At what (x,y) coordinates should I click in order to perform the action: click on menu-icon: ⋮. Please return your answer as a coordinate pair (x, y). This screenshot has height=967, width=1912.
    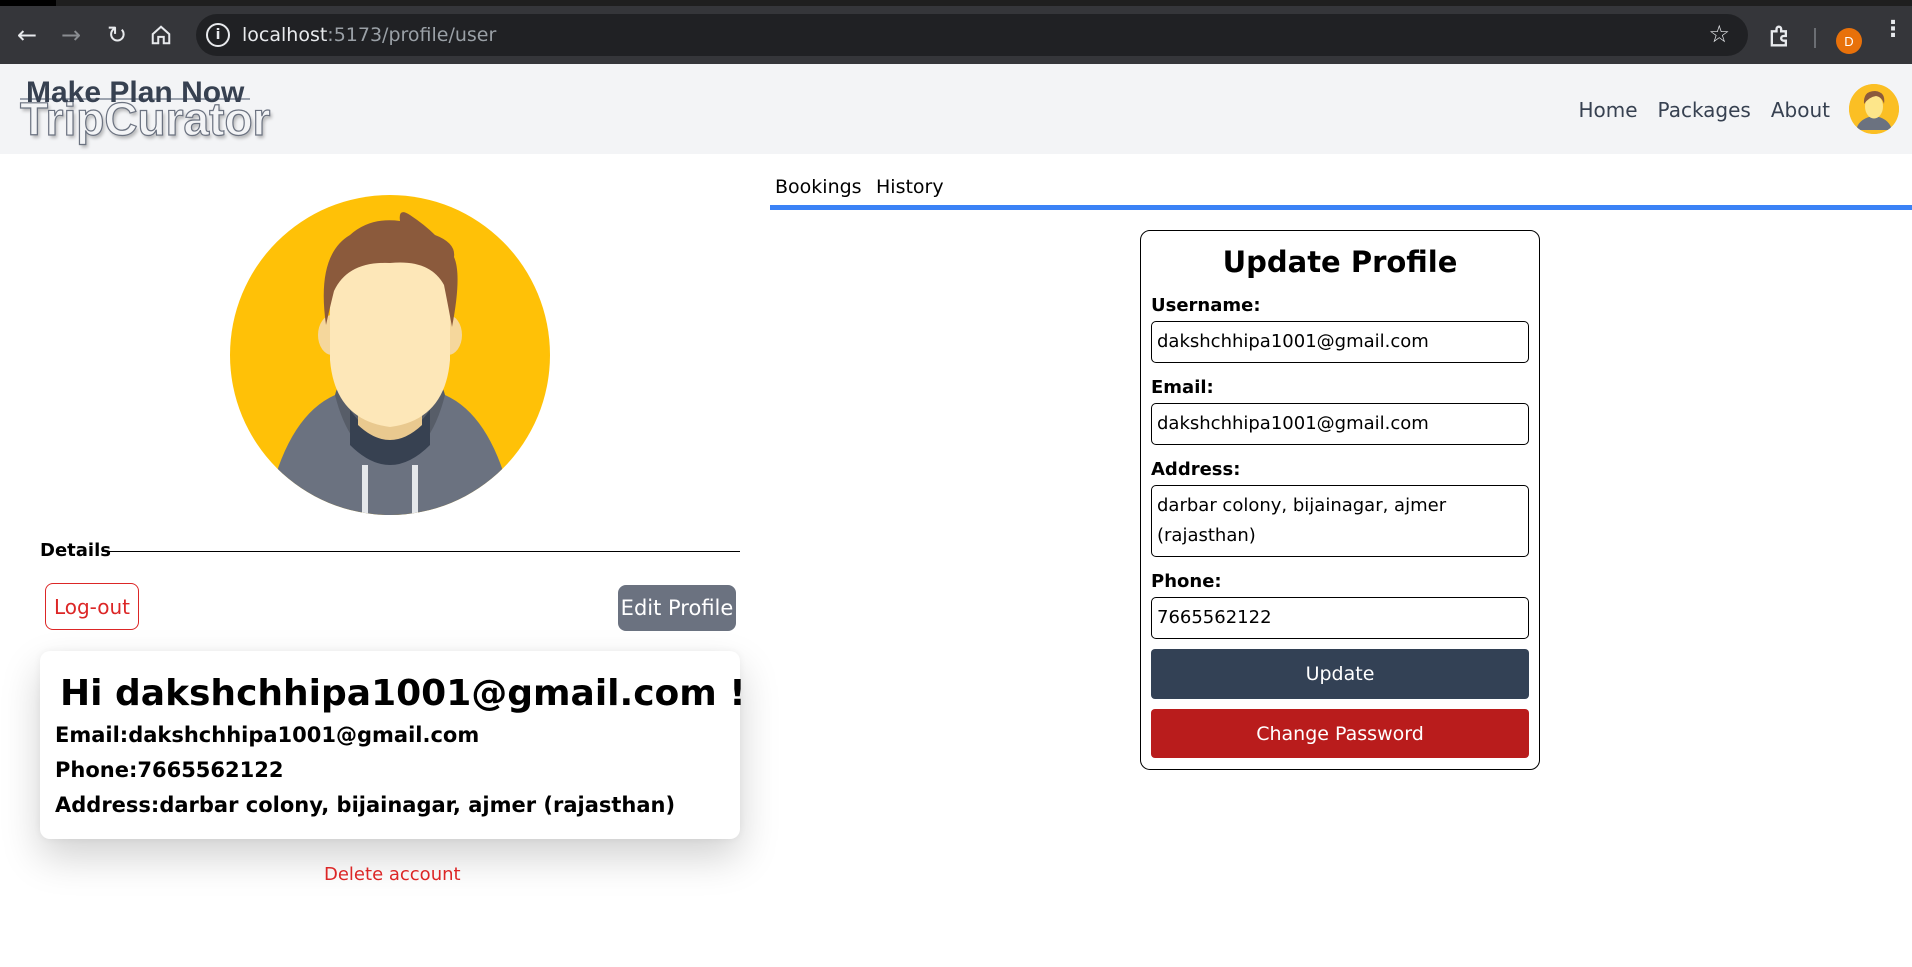
    Looking at the image, I should click on (1893, 30).